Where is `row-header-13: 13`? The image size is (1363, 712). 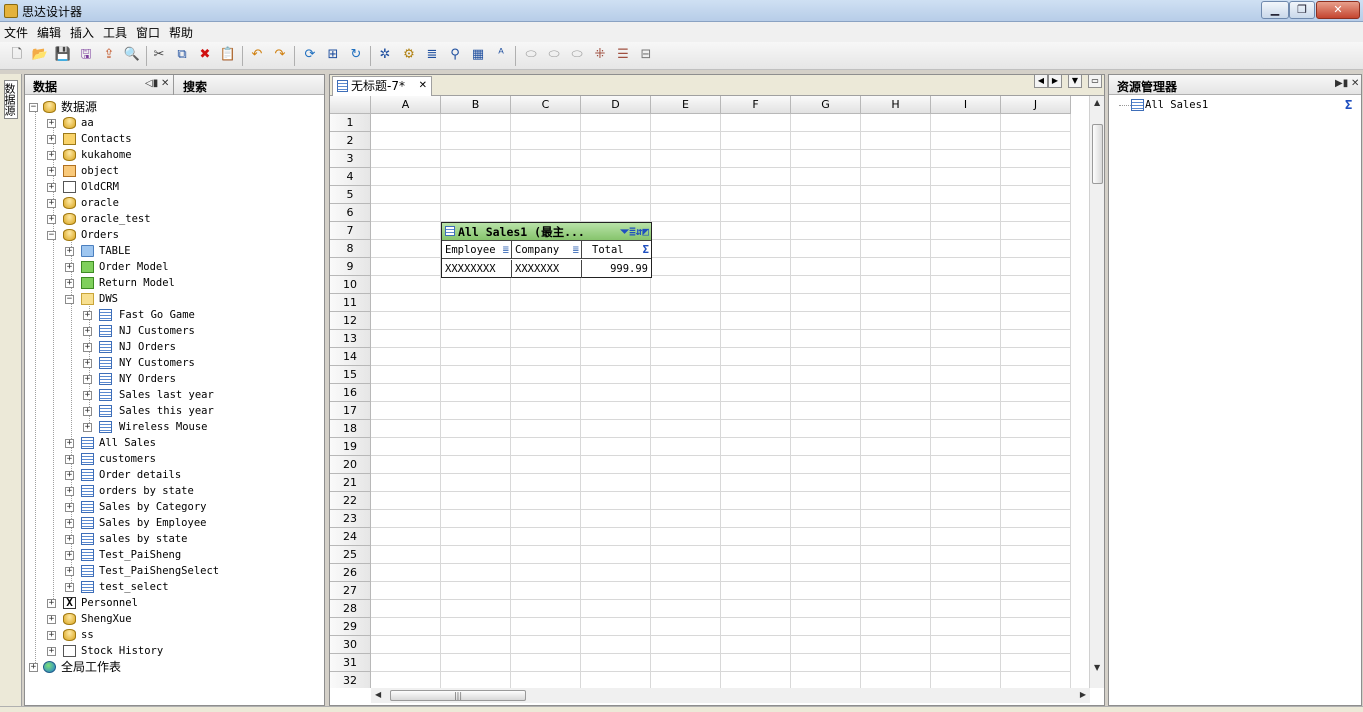 row-header-13: 13 is located at coordinates (350, 339).